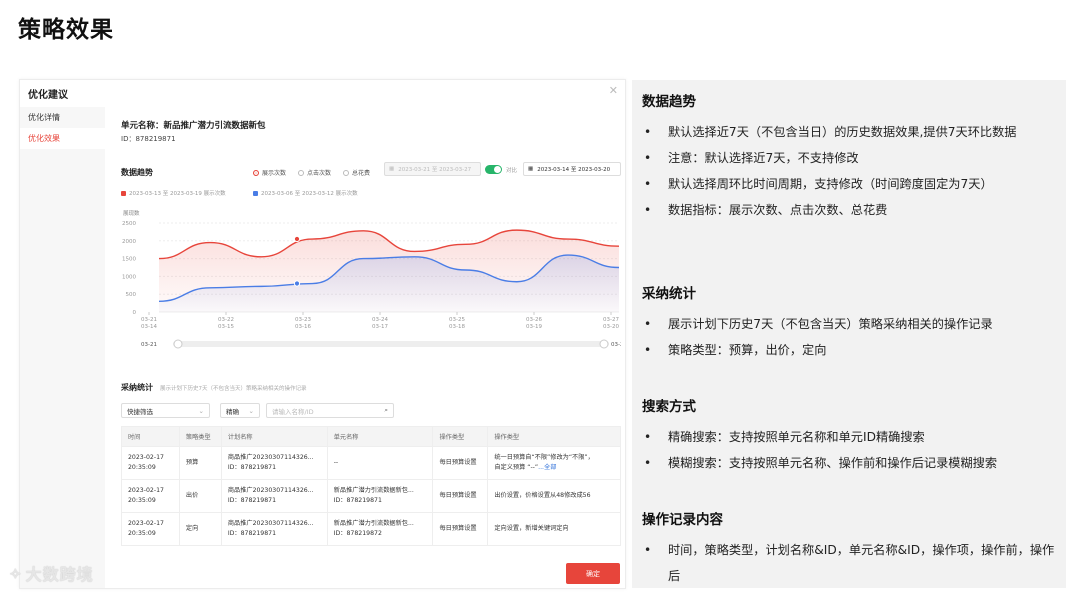  Describe the element at coordinates (240, 410) in the screenshot. I see `search-mode-select: 精确 ⌄` at that location.